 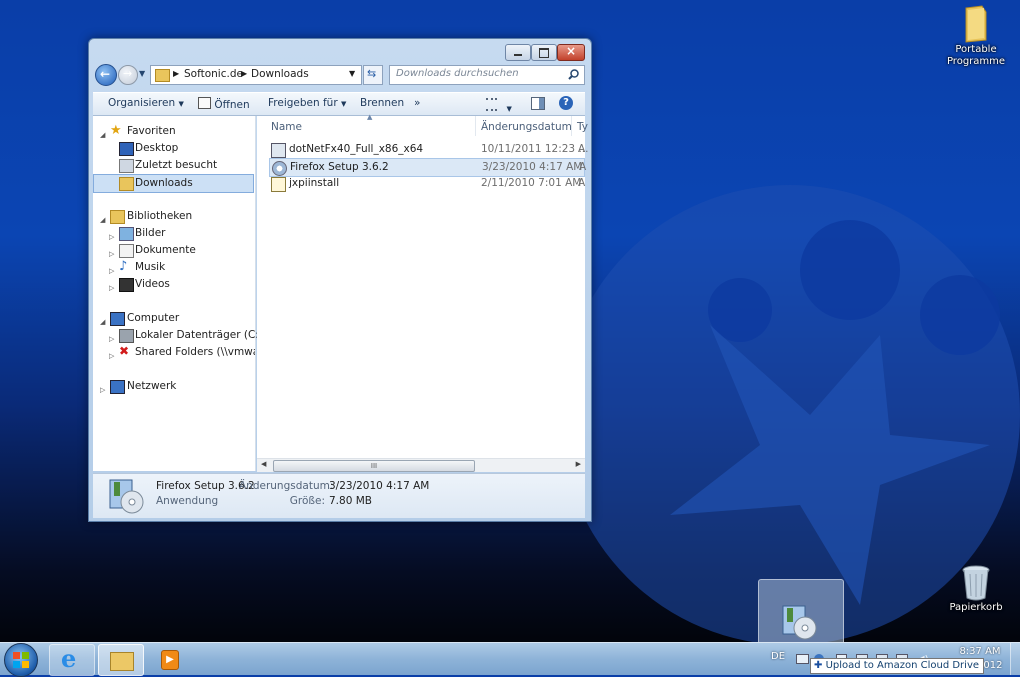 What do you see at coordinates (487, 75) in the screenshot?
I see `search-input: Downloads durchsuchen` at bounding box center [487, 75].